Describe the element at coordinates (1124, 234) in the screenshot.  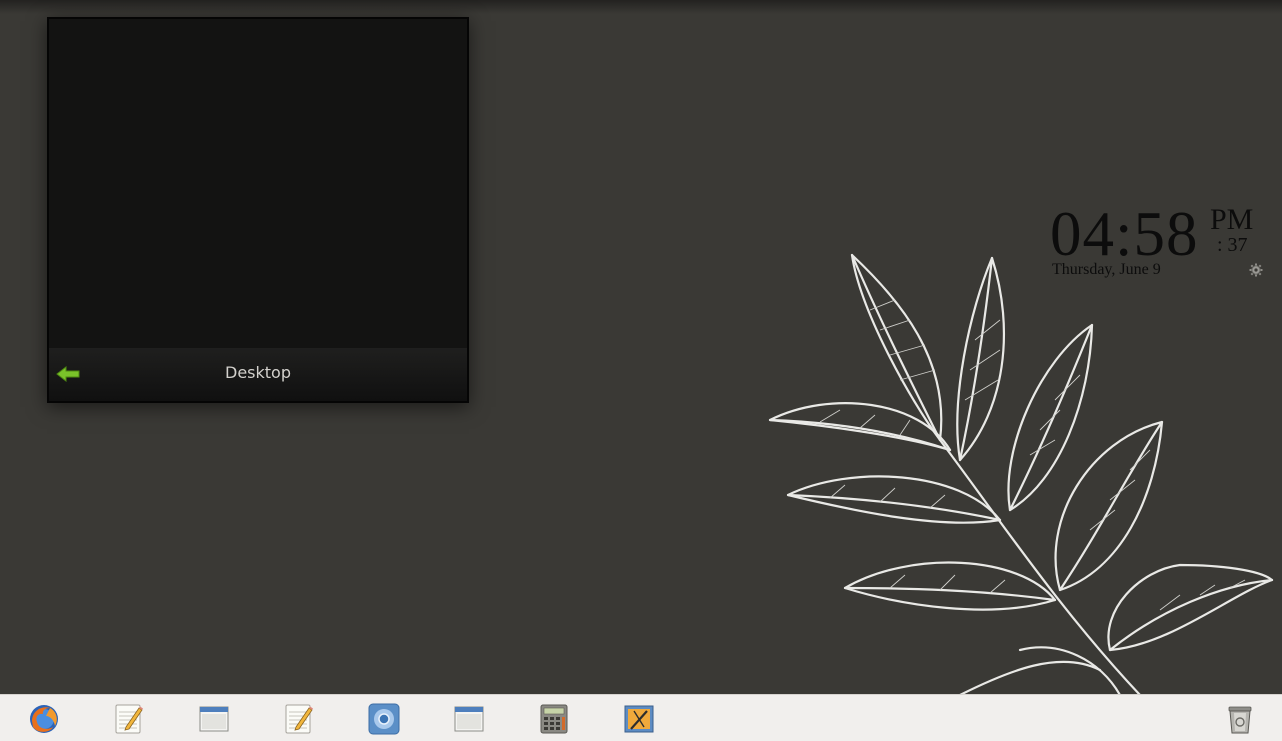
I see `clock-time: 04:58` at that location.